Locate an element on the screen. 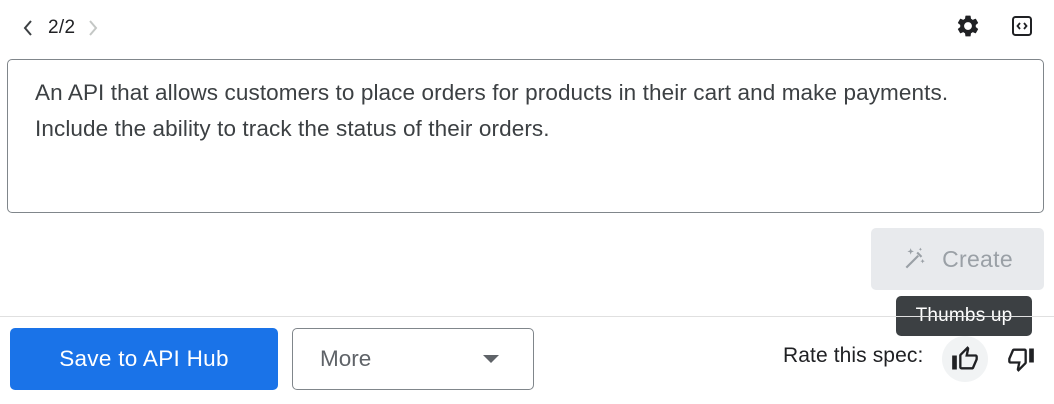 The height and width of the screenshot is (404, 1054). thumbs-down-button is located at coordinates (1021, 359).